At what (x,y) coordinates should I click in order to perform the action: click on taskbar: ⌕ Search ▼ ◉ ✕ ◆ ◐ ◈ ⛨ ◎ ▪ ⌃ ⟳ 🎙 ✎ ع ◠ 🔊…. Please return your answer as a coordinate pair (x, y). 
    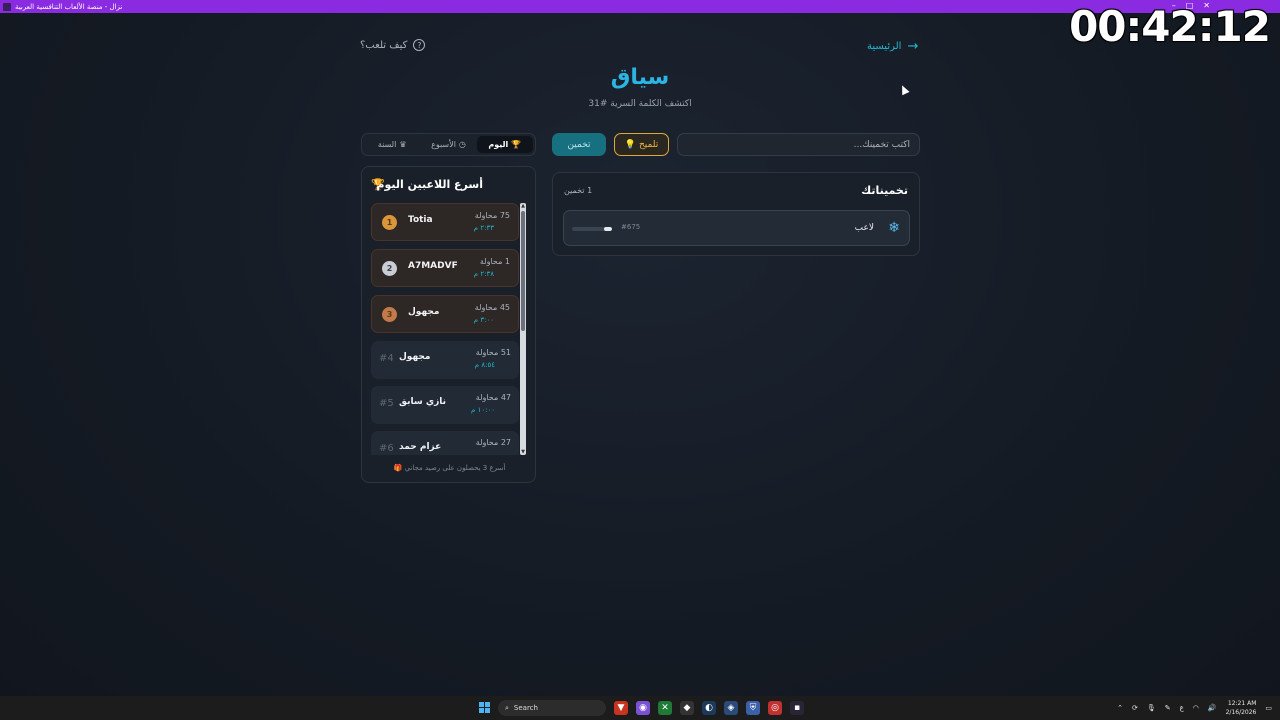
    Looking at the image, I should click on (640, 708).